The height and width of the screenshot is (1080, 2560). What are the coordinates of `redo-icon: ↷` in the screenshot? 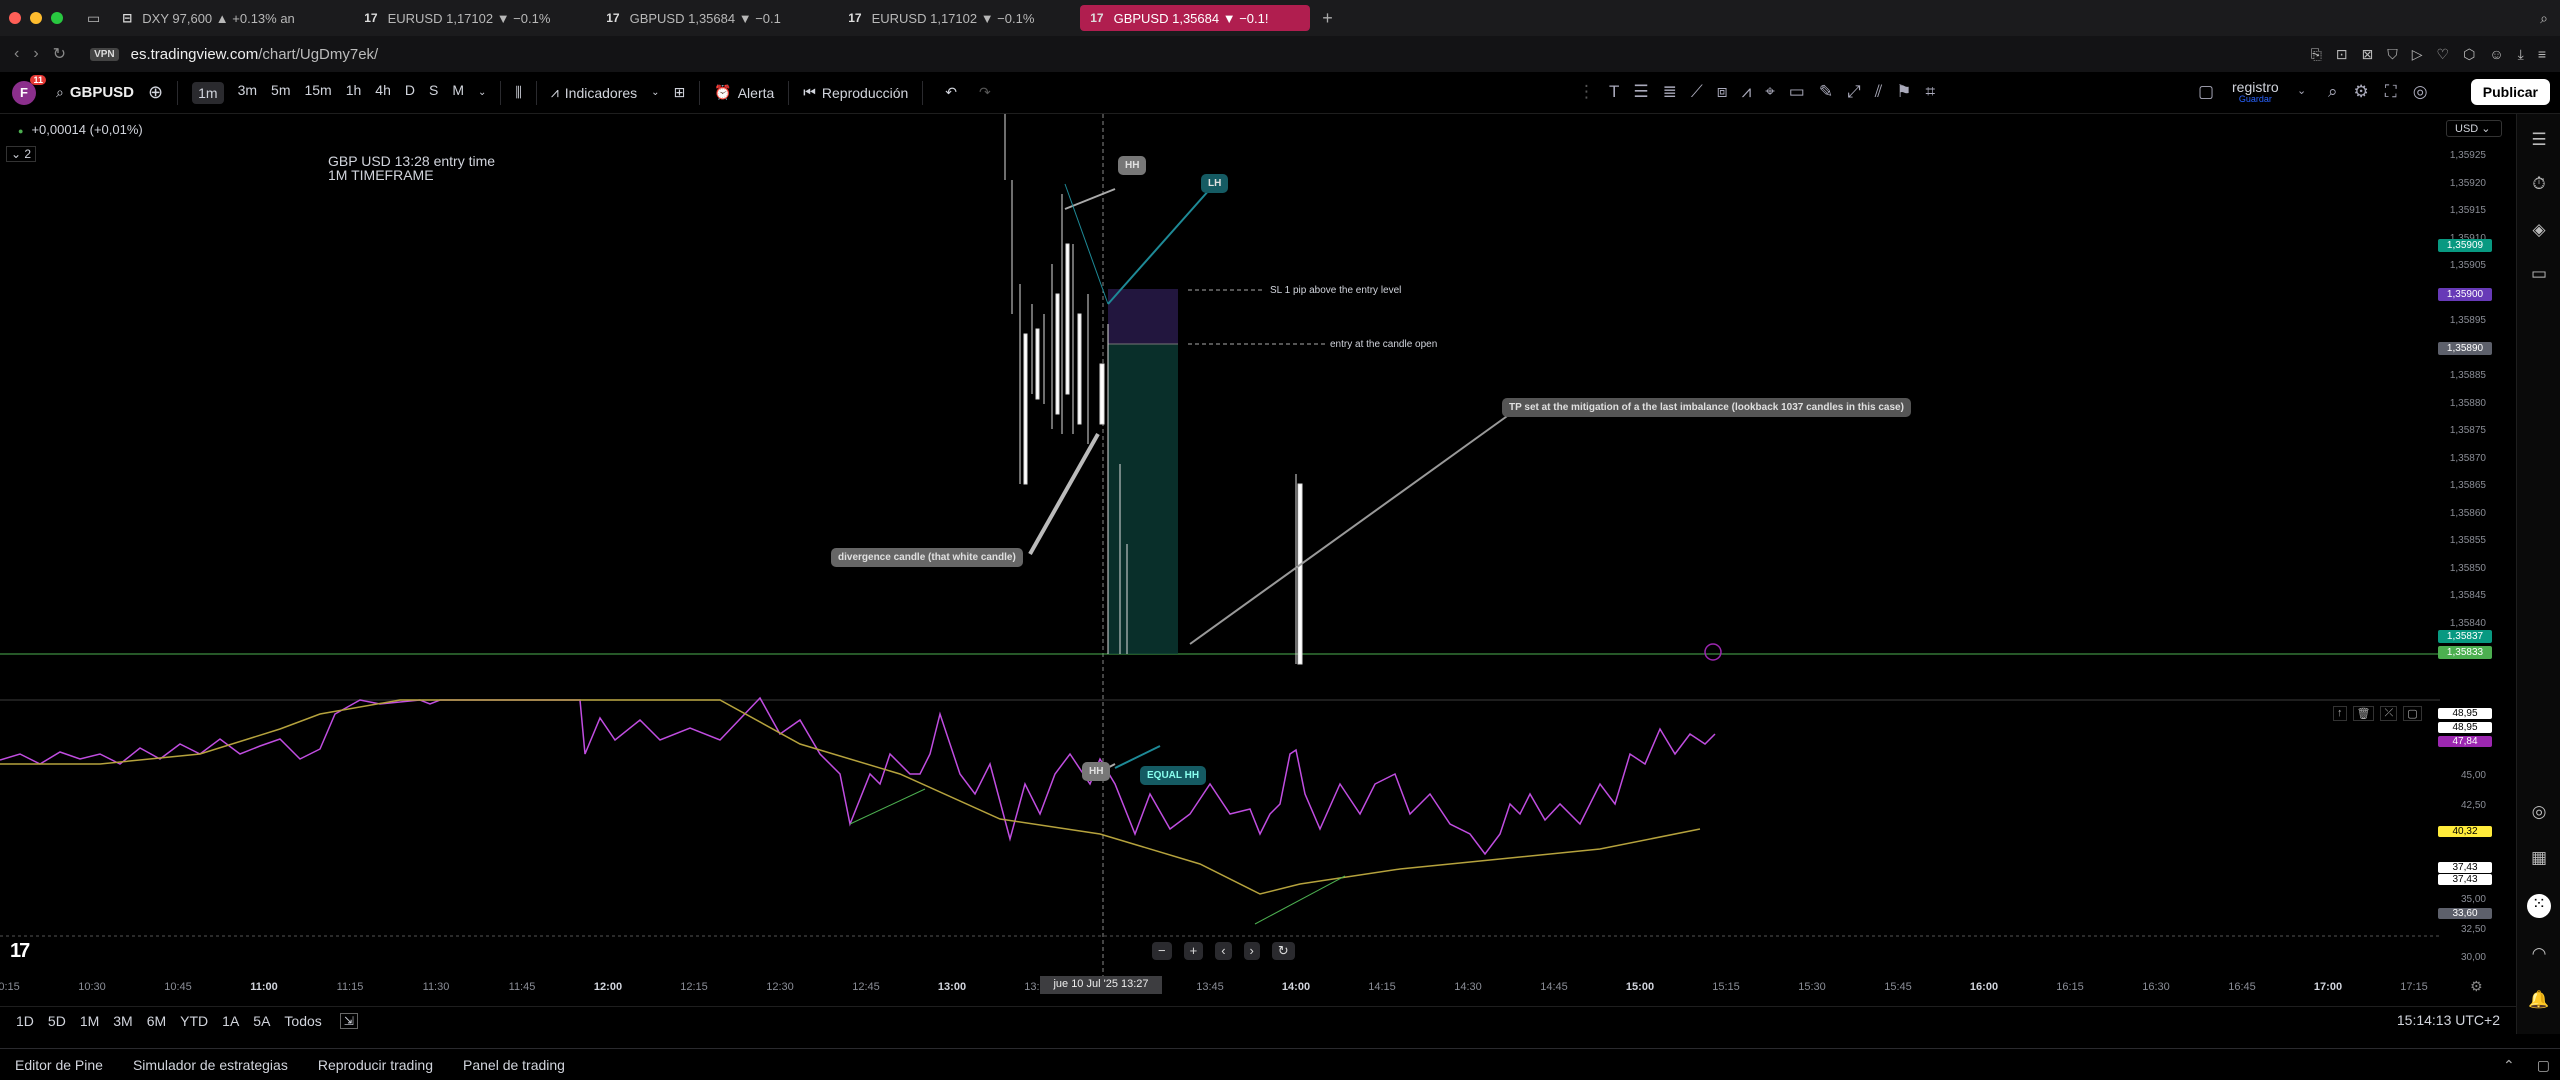 It's located at (985, 92).